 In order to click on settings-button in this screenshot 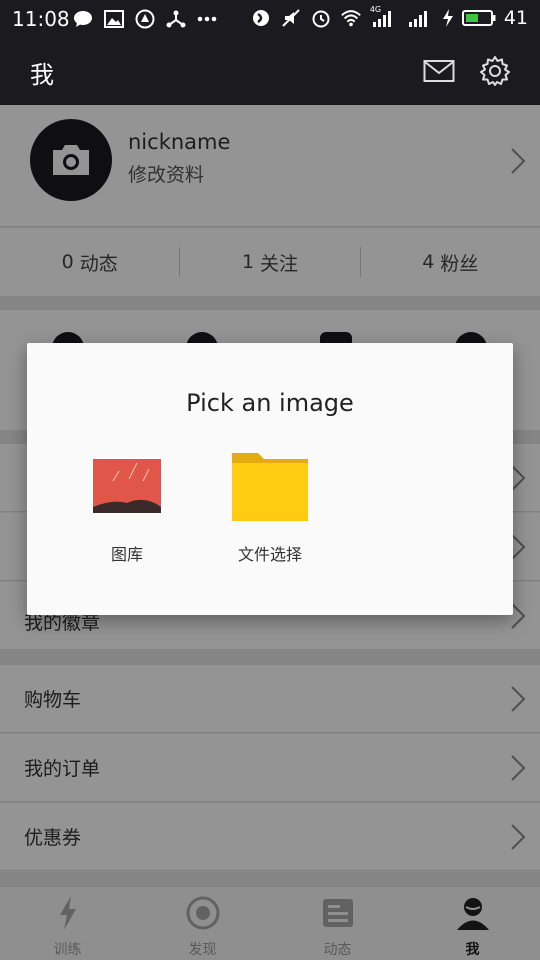, I will do `click(495, 71)`.